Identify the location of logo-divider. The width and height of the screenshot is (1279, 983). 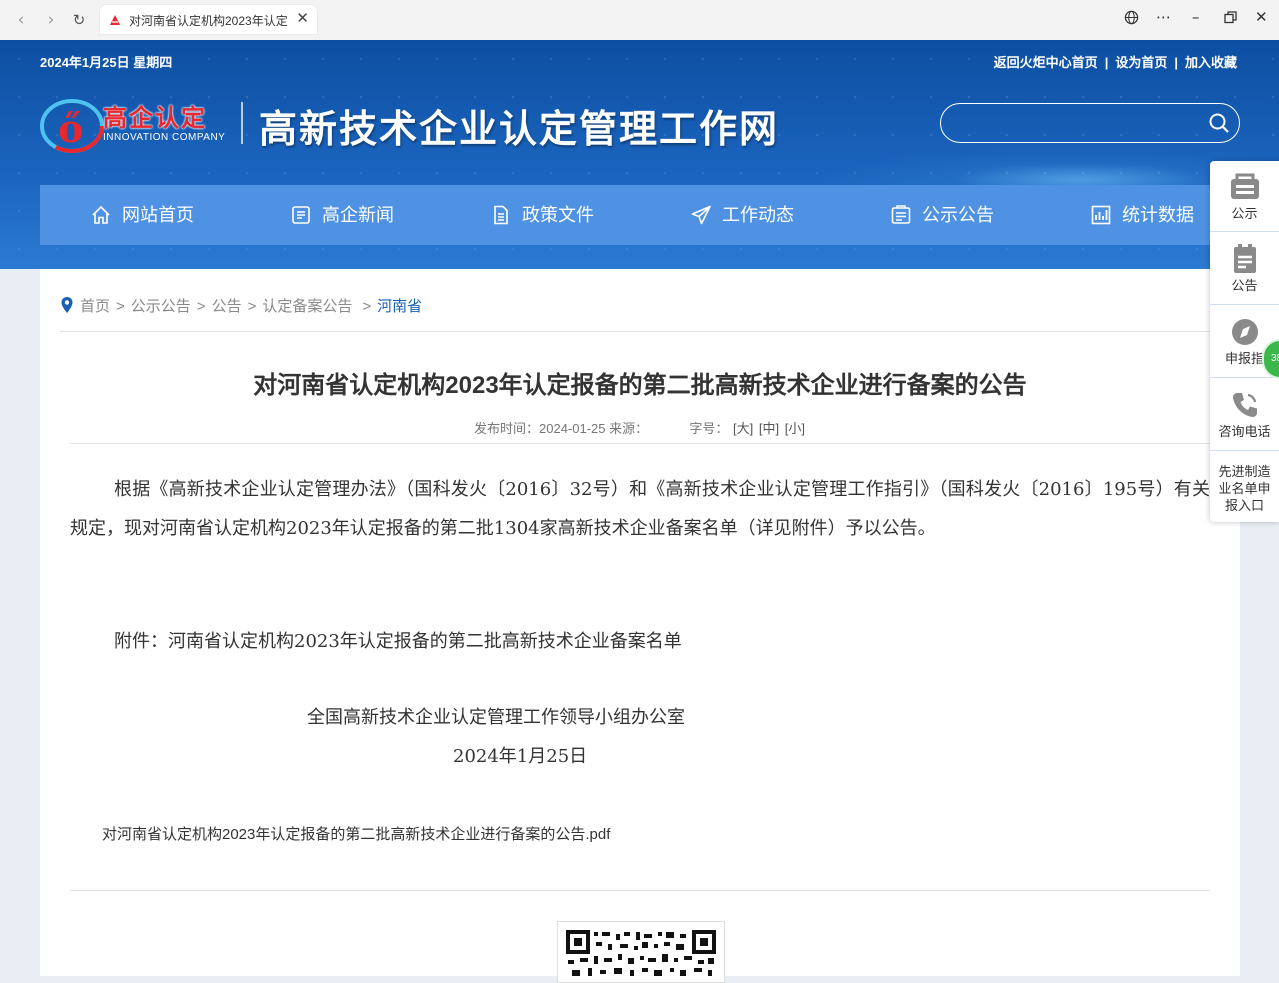
(242, 123).